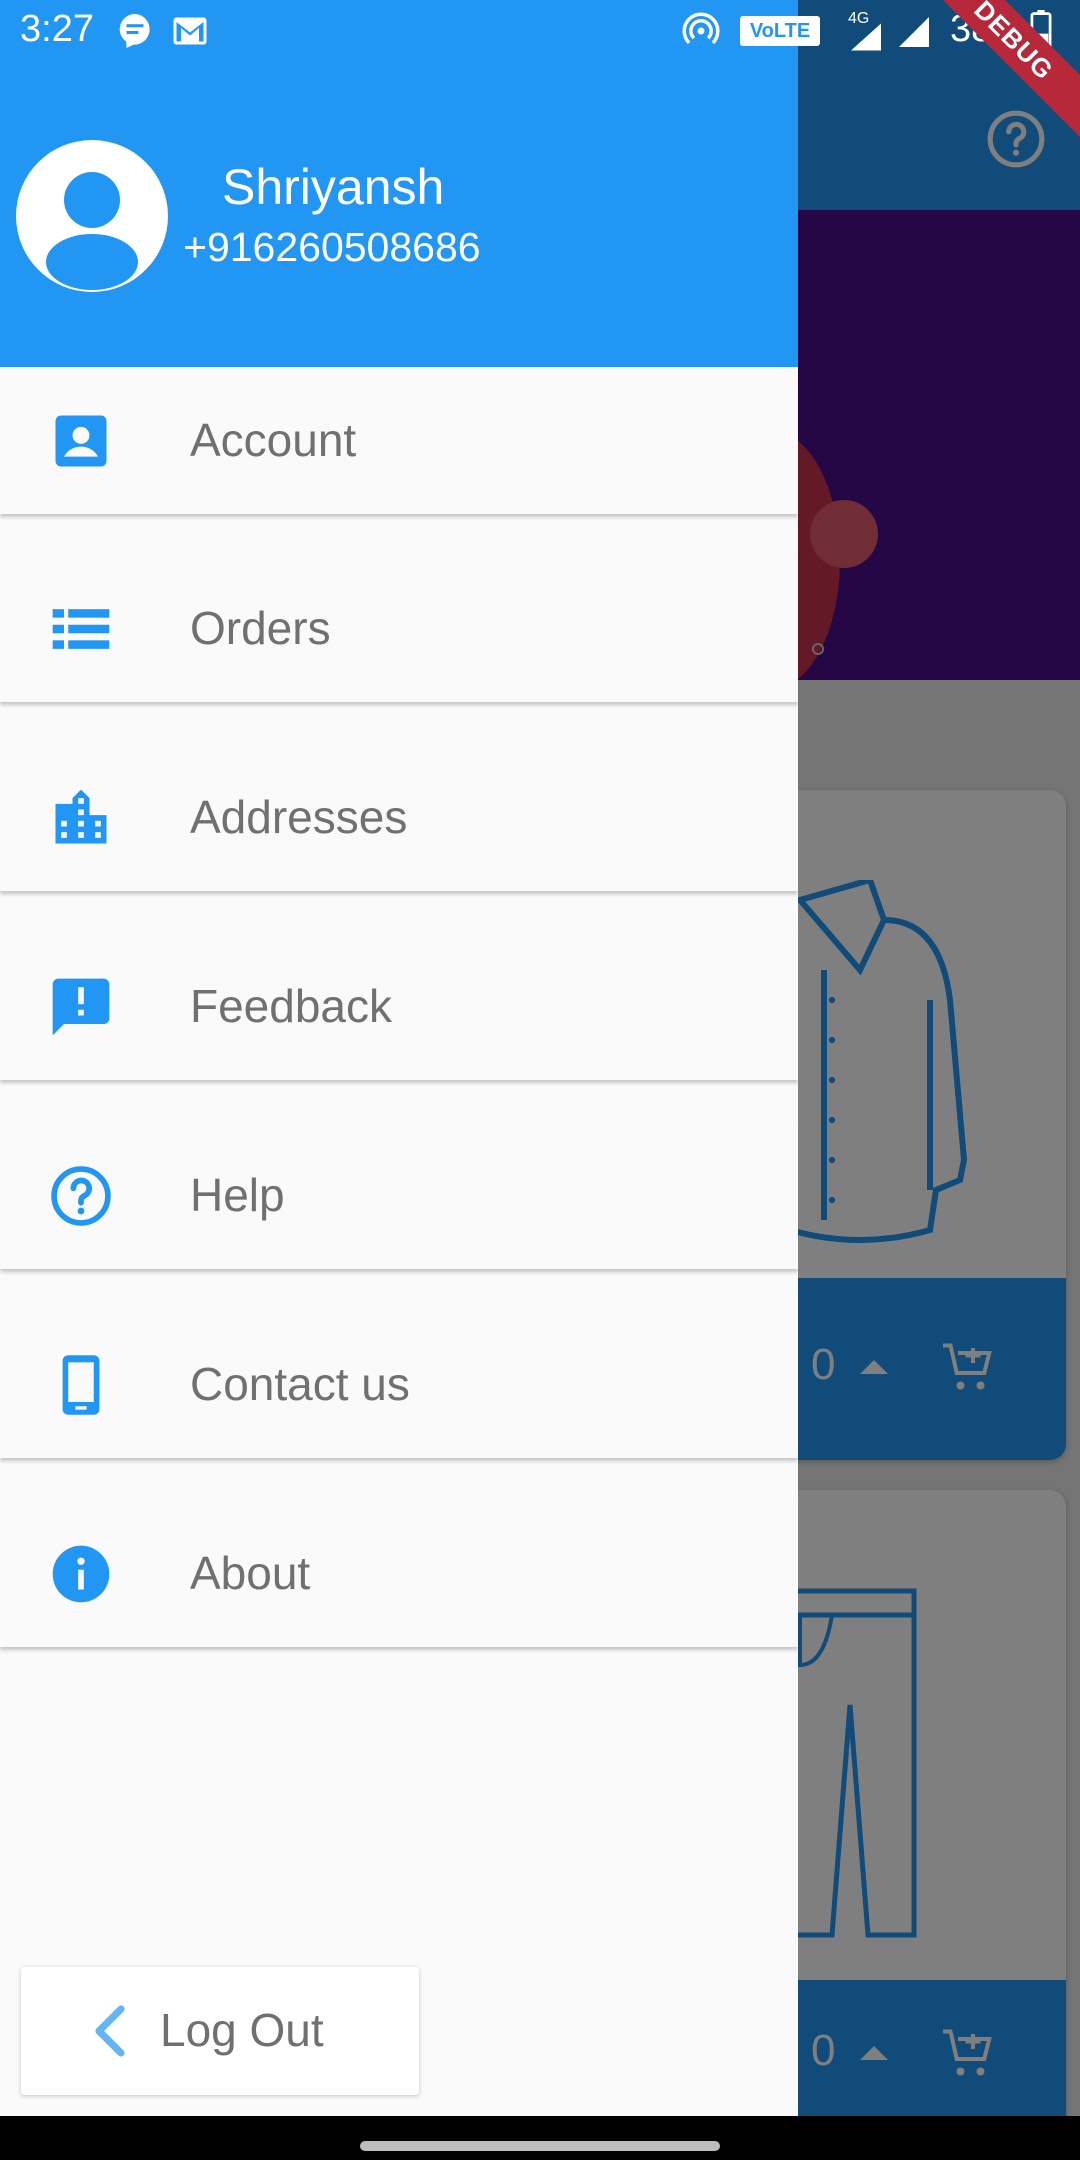 This screenshot has height=2160, width=1080. What do you see at coordinates (332, 247) in the screenshot?
I see `user-phone: +916260508686` at bounding box center [332, 247].